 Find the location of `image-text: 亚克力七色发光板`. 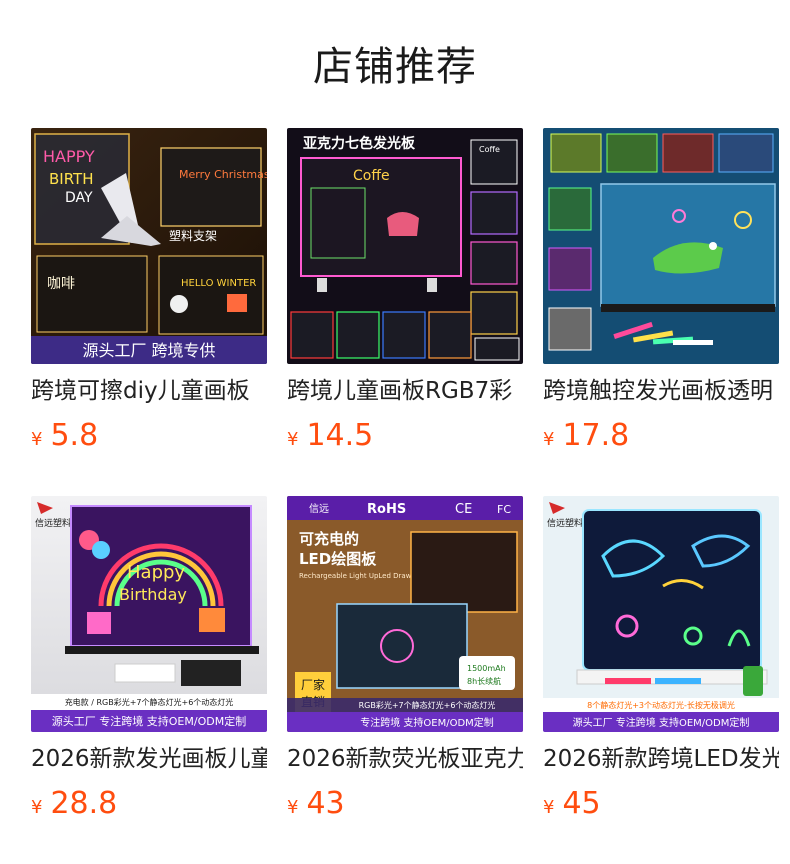

image-text: 亚克力七色发光板 is located at coordinates (359, 143).